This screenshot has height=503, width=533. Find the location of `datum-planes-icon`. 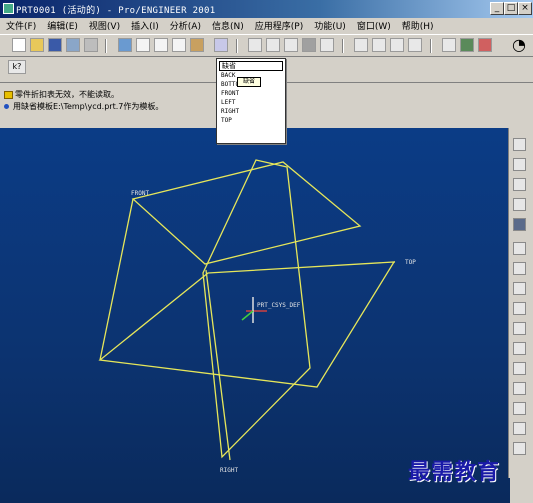

datum-planes-icon is located at coordinates (361, 45).